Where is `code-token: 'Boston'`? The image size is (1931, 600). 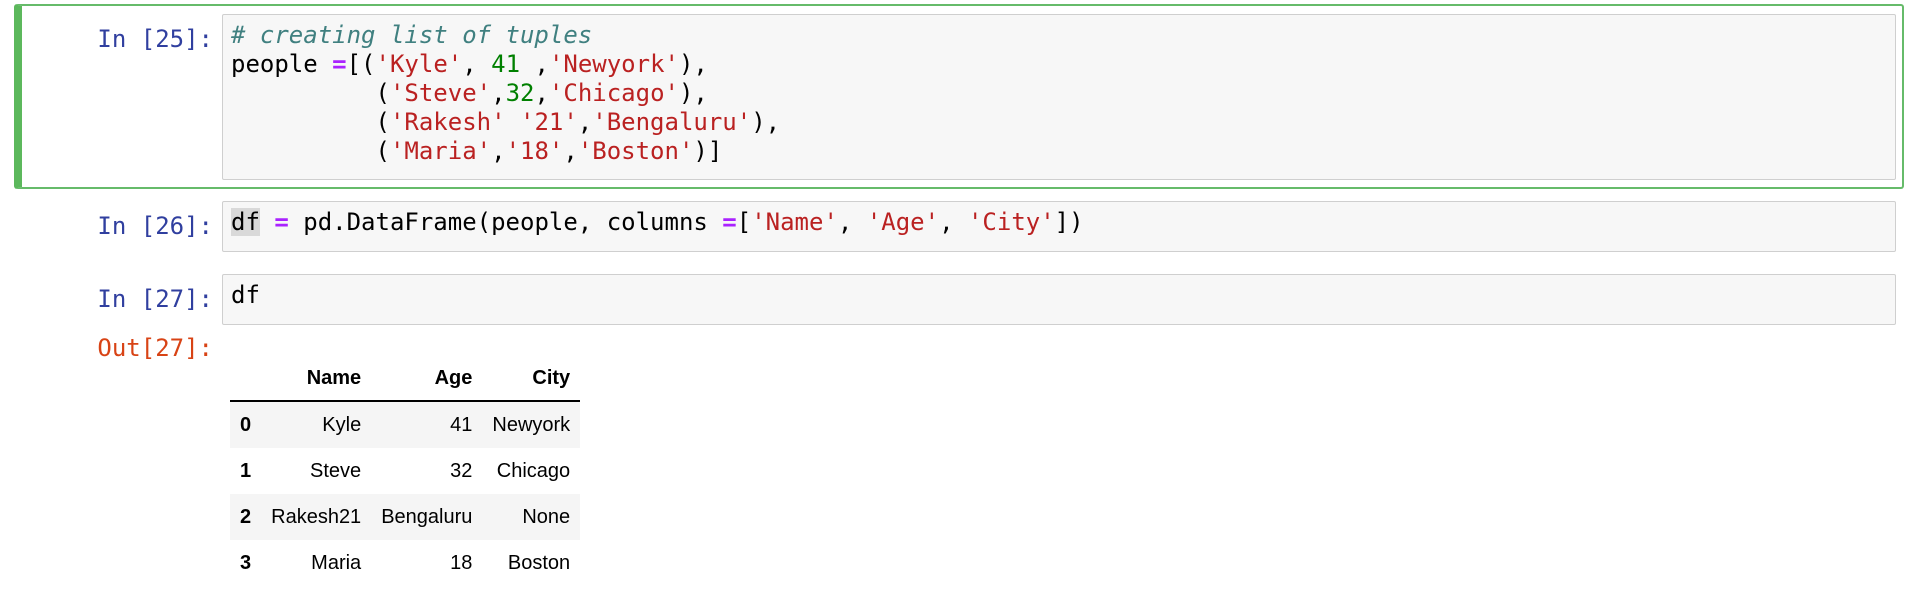
code-token: 'Boston' is located at coordinates (635, 151).